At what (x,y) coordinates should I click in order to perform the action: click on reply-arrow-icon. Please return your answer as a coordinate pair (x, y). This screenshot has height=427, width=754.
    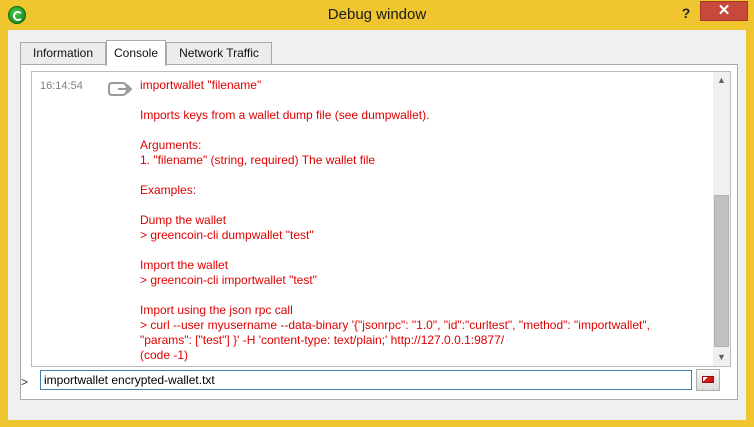
    Looking at the image, I should click on (120, 89).